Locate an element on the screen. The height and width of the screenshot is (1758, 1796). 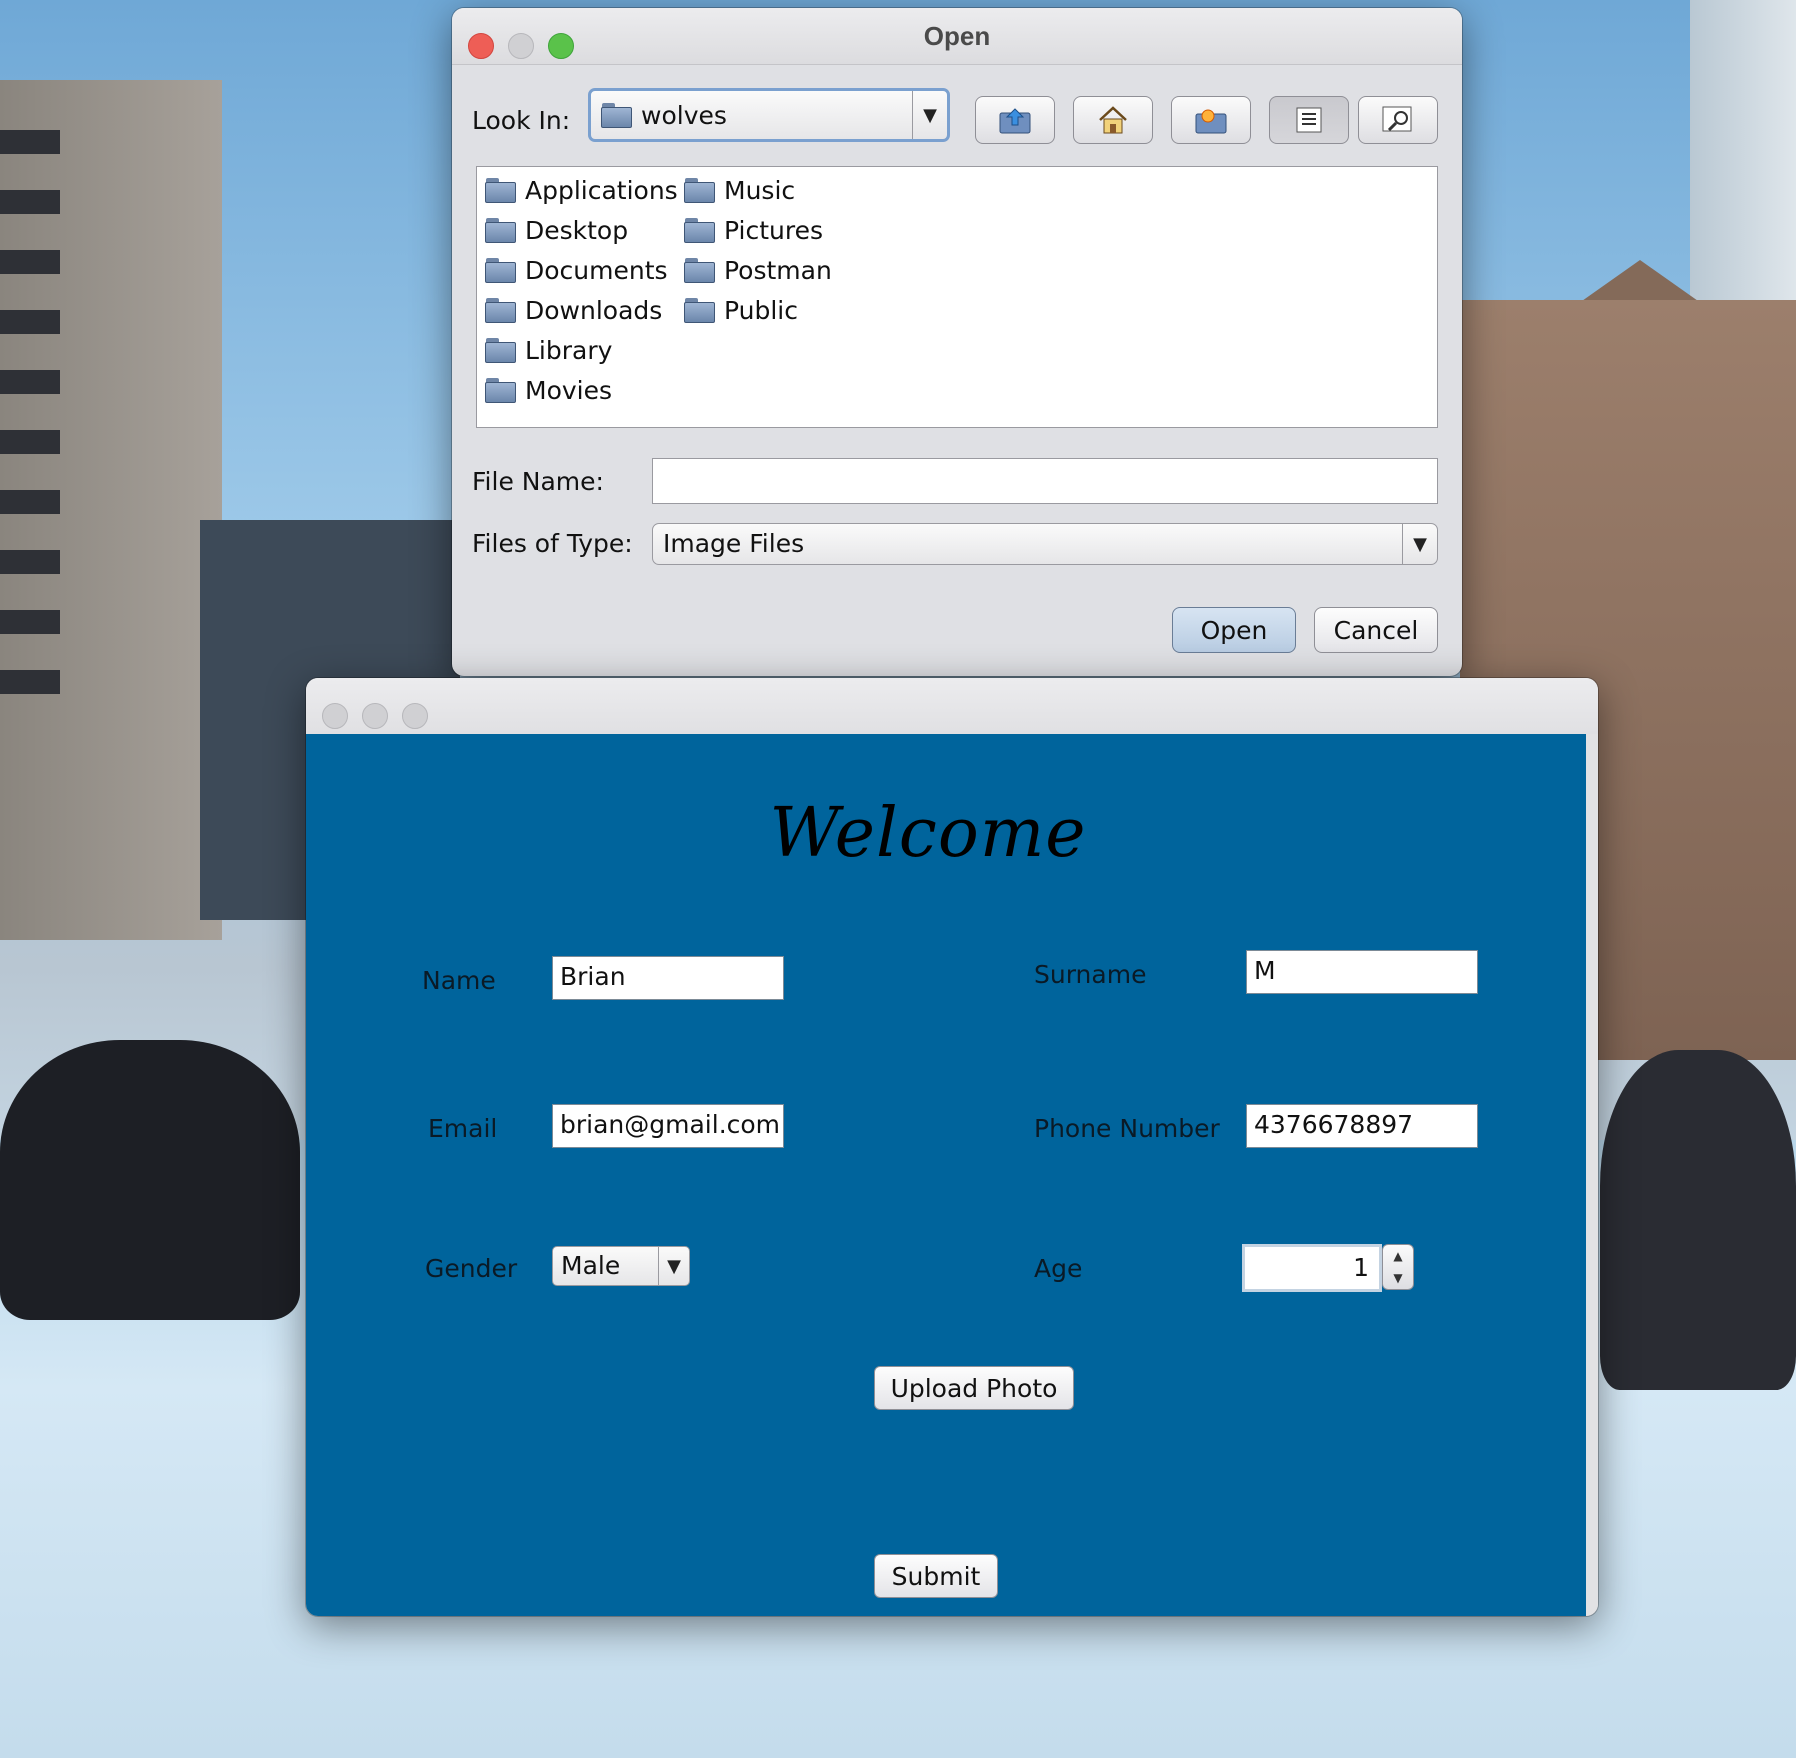
details-view-icon is located at coordinates (1397, 119).